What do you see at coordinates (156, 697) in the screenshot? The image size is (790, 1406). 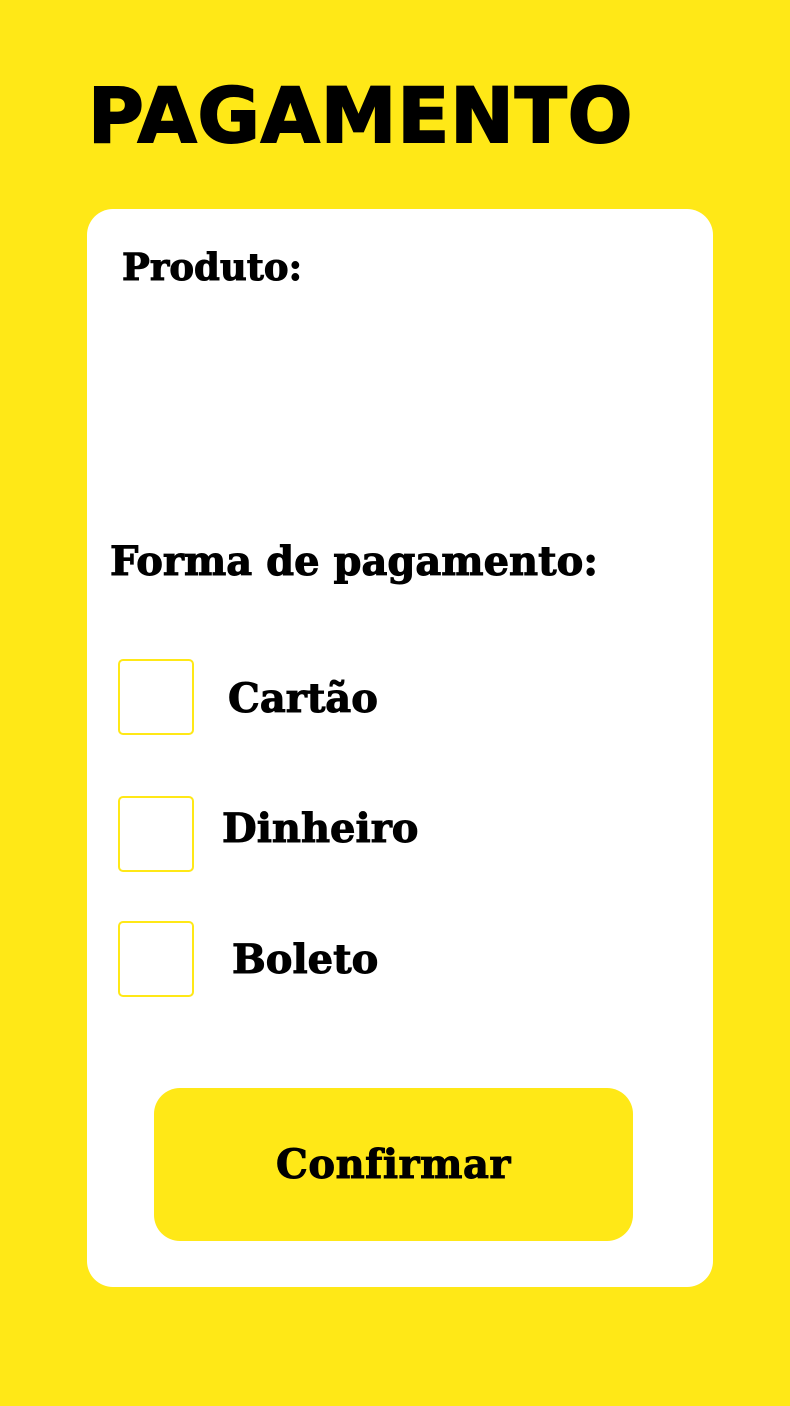 I see `cartao-checkbox` at bounding box center [156, 697].